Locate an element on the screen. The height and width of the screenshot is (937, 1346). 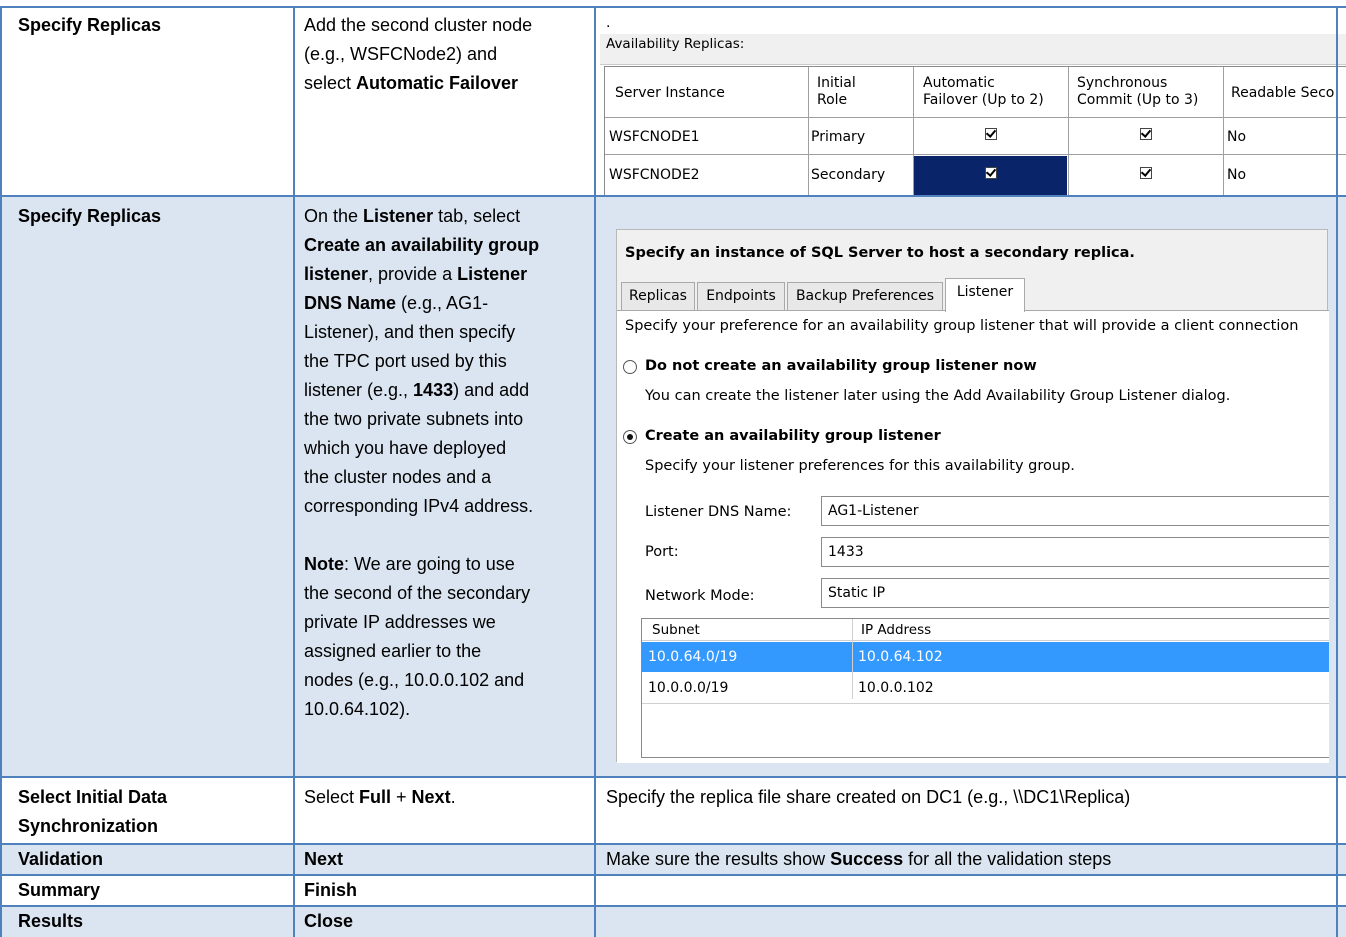
row3-step-line: Synchronization is located at coordinates (88, 826).